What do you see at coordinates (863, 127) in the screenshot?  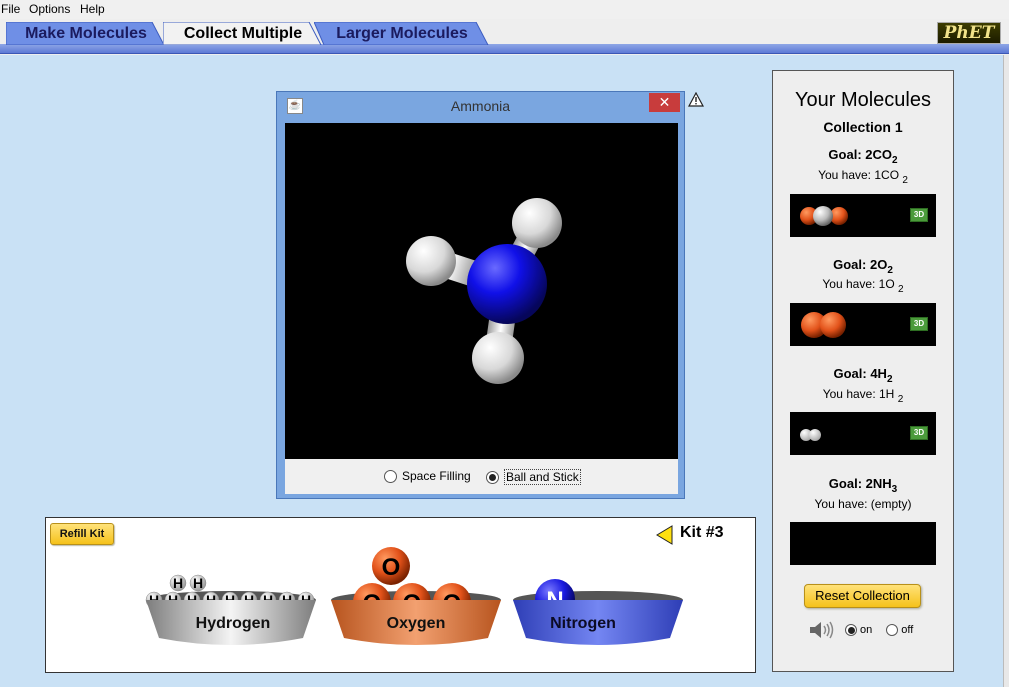 I see `collection-subtitle: Collection 1` at bounding box center [863, 127].